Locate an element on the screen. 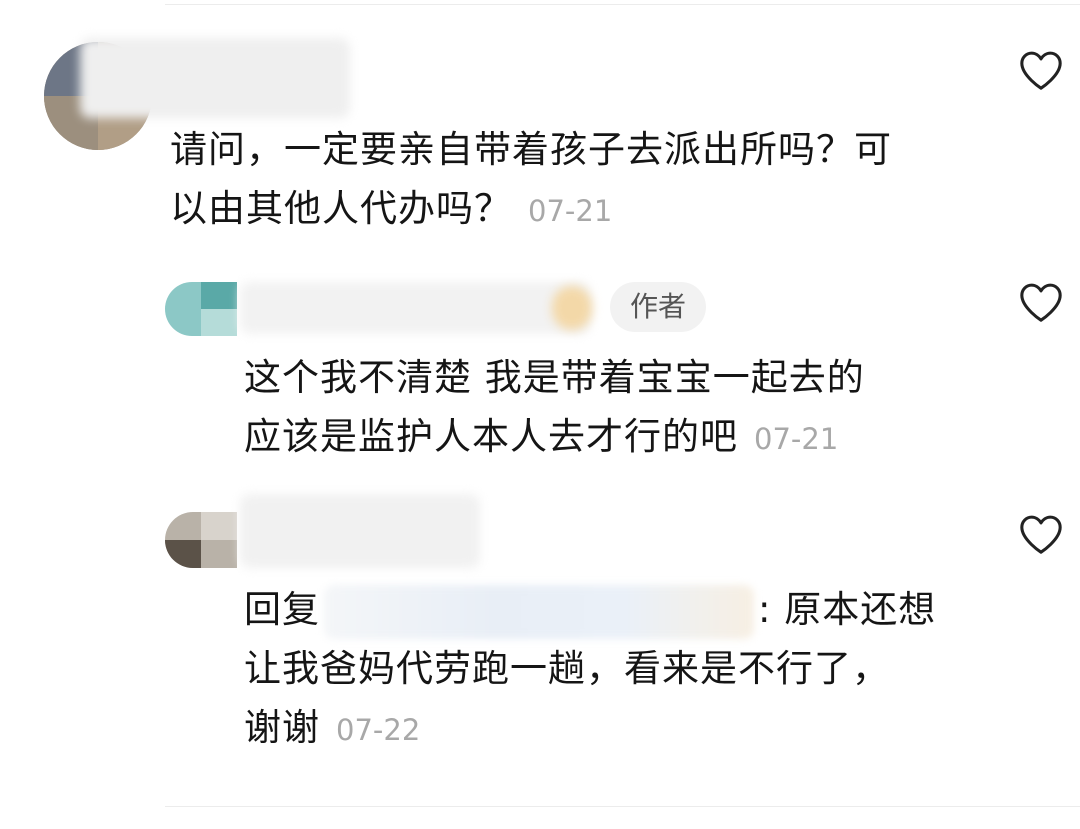 The width and height of the screenshot is (1080, 829). top-divider is located at coordinates (622, 4).